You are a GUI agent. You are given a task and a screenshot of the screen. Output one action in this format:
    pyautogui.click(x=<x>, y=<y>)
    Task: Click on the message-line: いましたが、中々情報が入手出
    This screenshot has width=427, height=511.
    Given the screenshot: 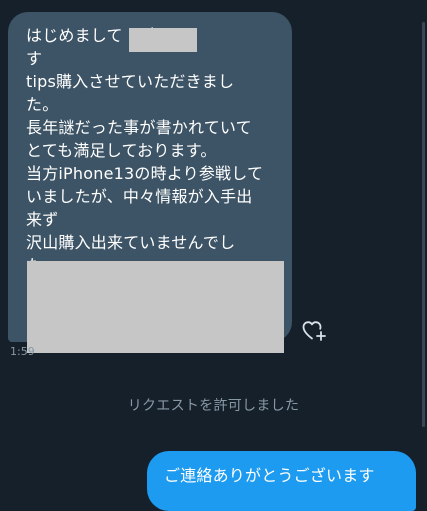 What is the action you would take?
    pyautogui.click(x=139, y=196)
    